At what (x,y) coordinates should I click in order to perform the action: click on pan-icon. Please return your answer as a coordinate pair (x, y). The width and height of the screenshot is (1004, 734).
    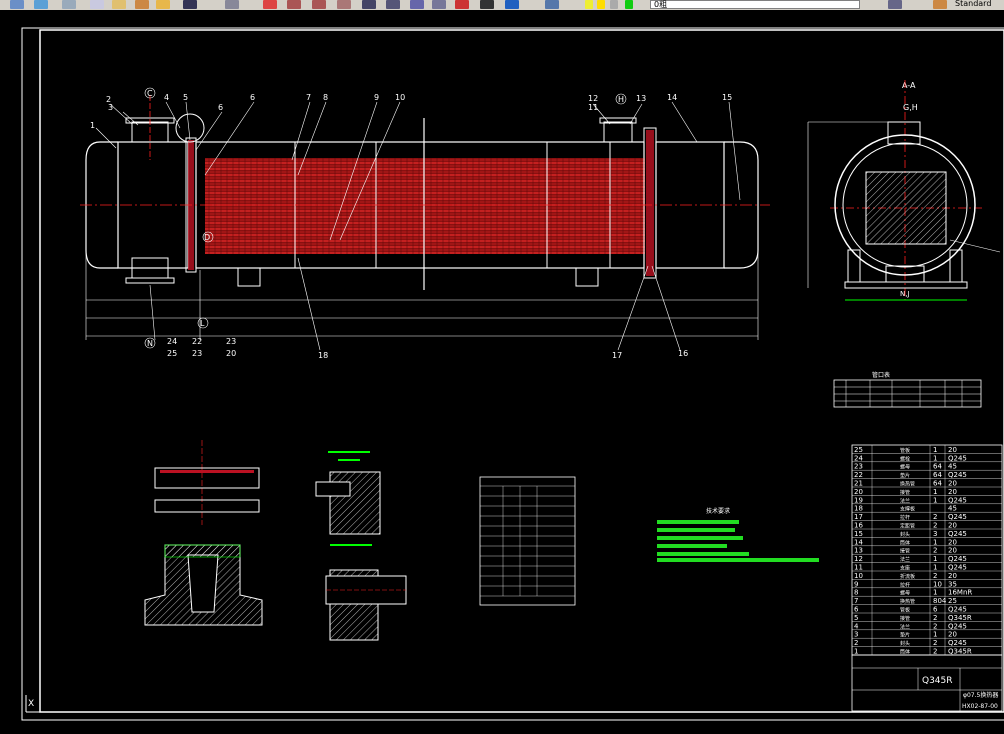
    Looking at the image, I should click on (270, 4).